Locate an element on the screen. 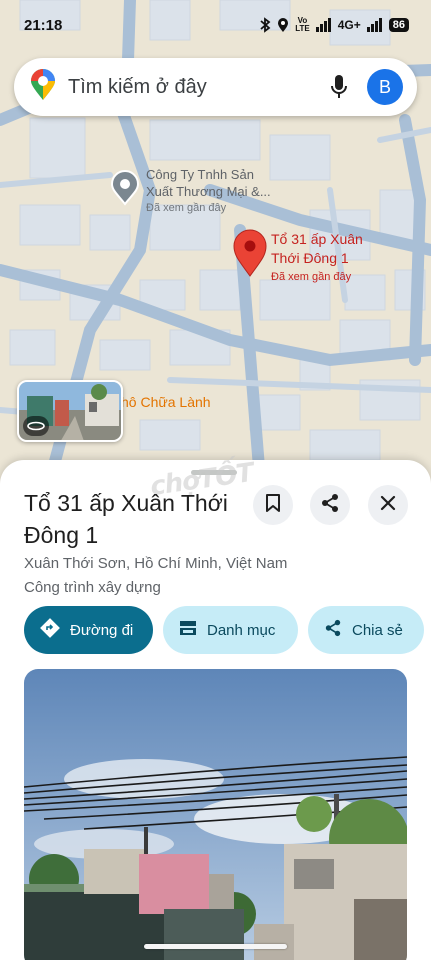 The image size is (431, 960). network-type: 4G+ is located at coordinates (349, 25).